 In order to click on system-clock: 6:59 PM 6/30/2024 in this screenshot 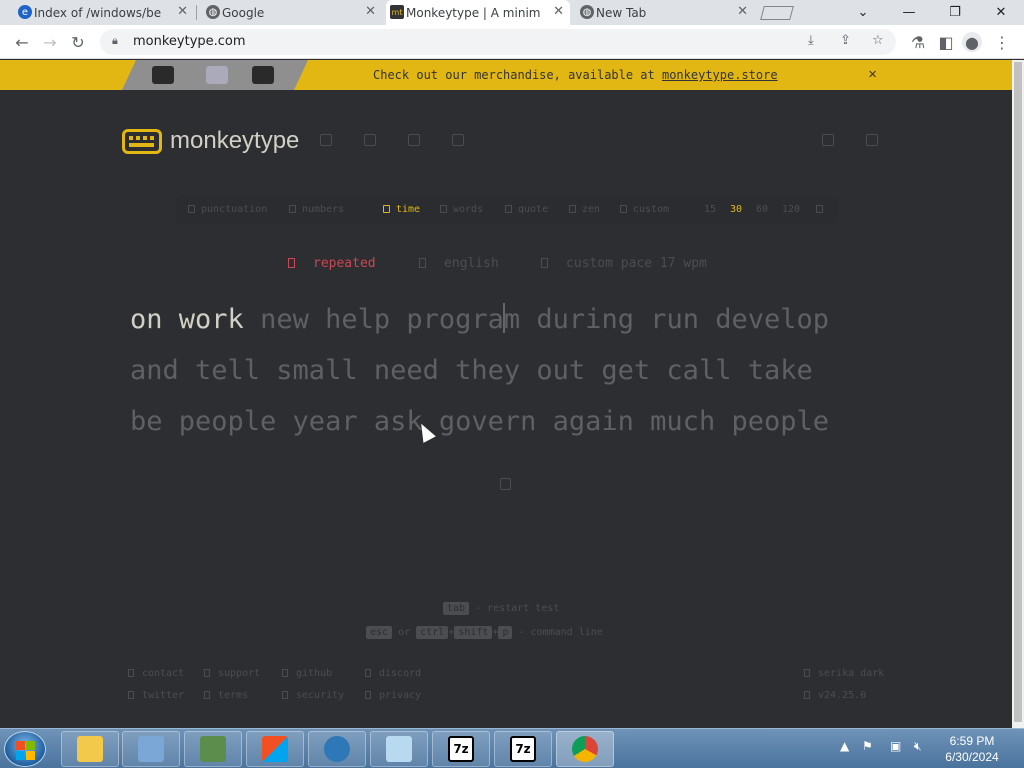, I will do `click(972, 749)`.